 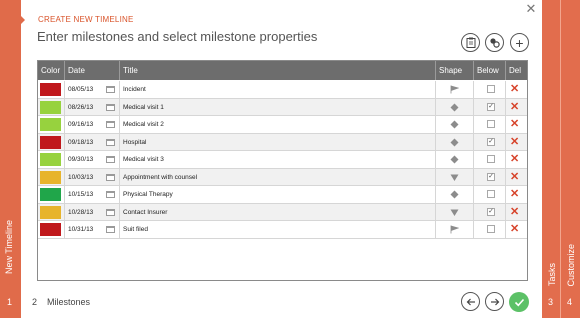 I want to click on color-cell, so click(x=51, y=89).